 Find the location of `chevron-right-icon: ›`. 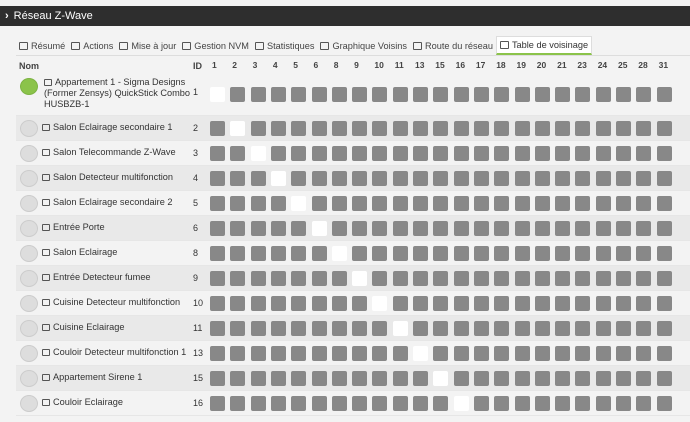

chevron-right-icon: › is located at coordinates (7, 16).